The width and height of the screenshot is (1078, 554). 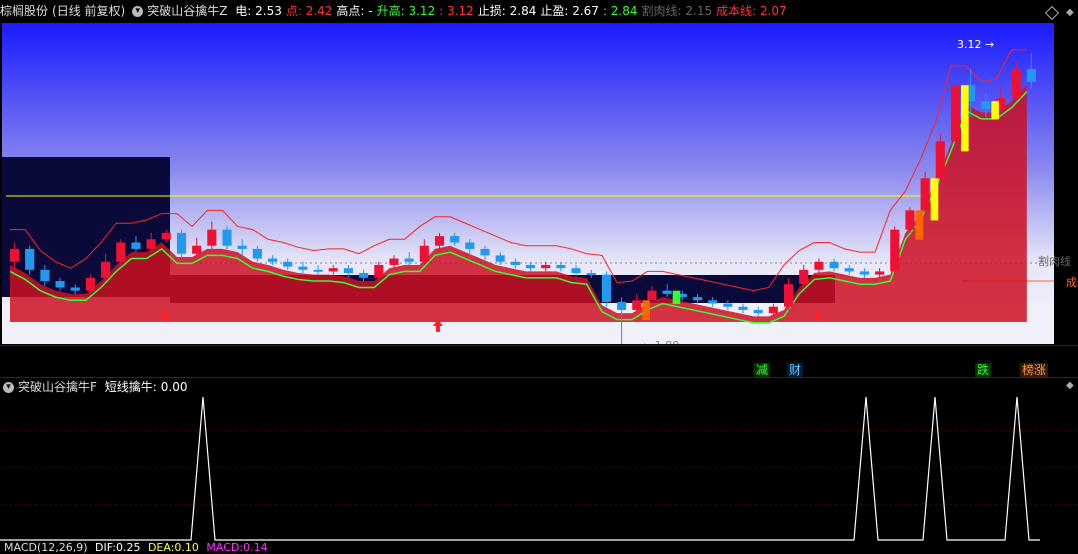 What do you see at coordinates (130, 387) in the screenshot?
I see `sub-label: 短线擒牛:` at bounding box center [130, 387].